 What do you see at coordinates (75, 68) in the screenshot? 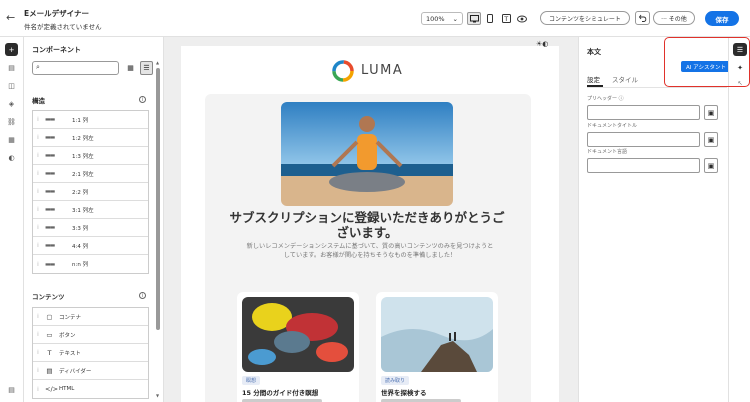
I see `search-input: ⌕` at bounding box center [75, 68].